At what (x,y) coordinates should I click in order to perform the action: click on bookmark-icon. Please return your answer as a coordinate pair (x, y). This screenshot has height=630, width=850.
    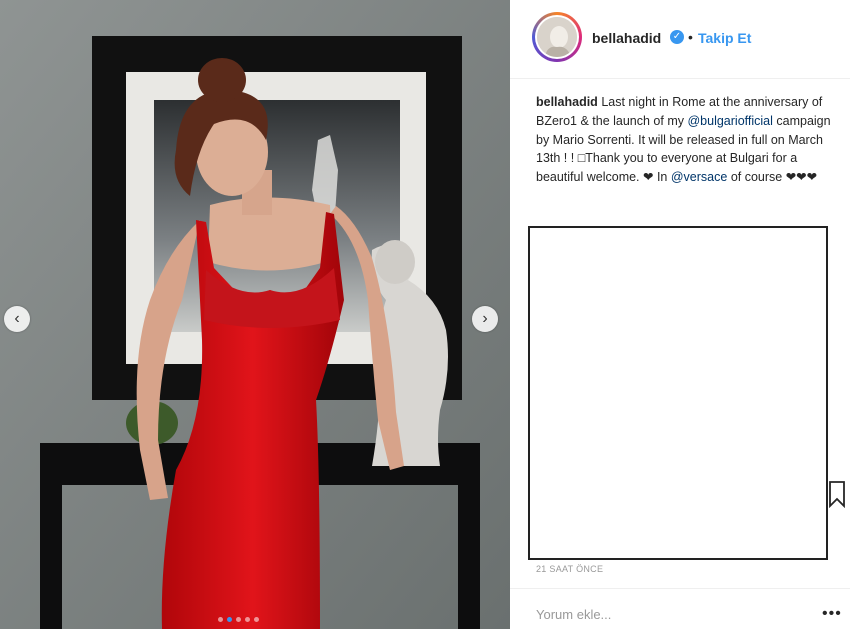
    Looking at the image, I should click on (837, 494).